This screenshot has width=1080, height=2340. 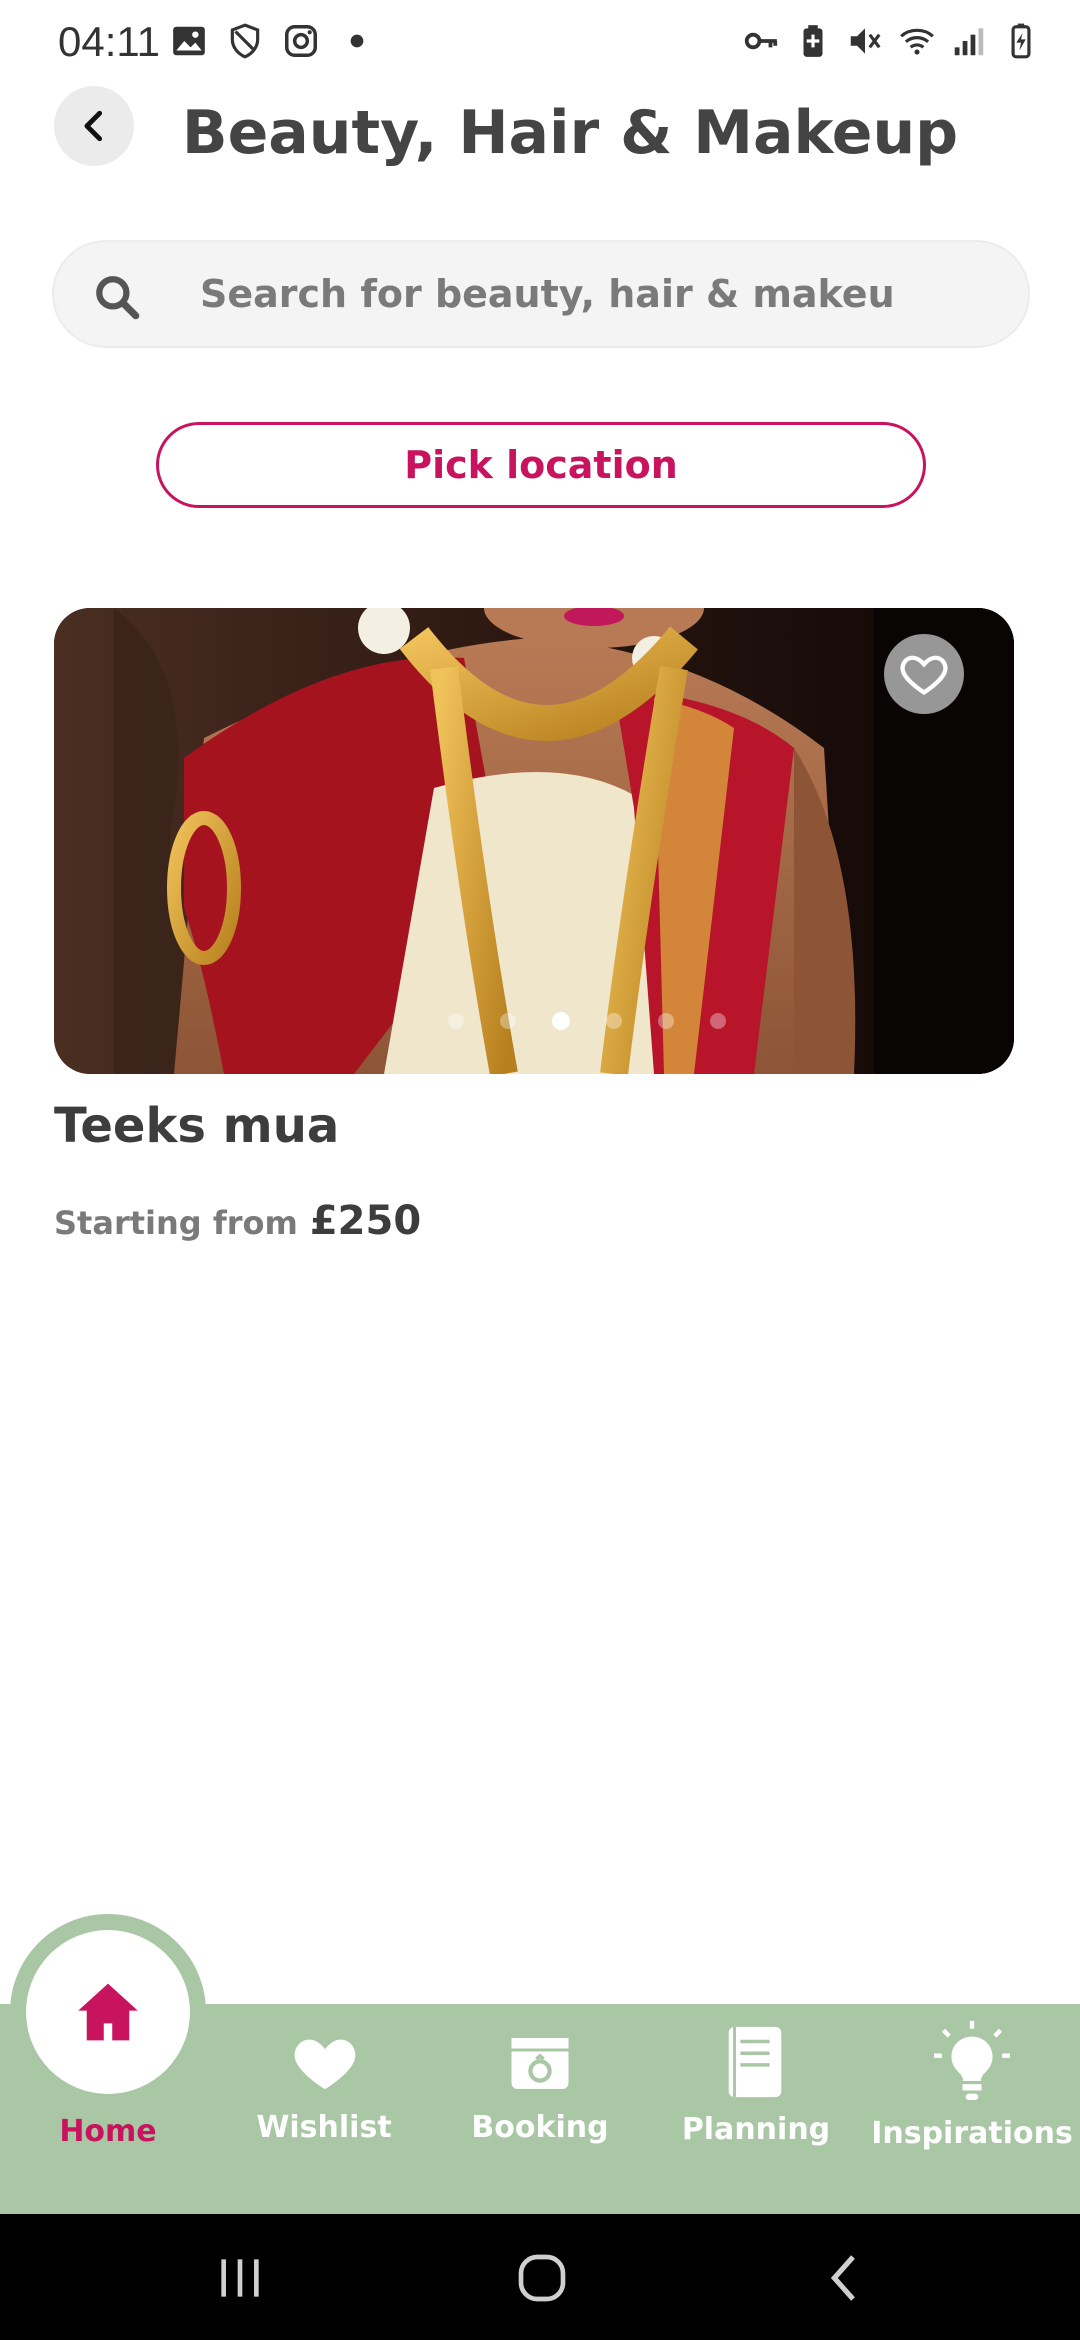 I want to click on search-icon, so click(x=118, y=298).